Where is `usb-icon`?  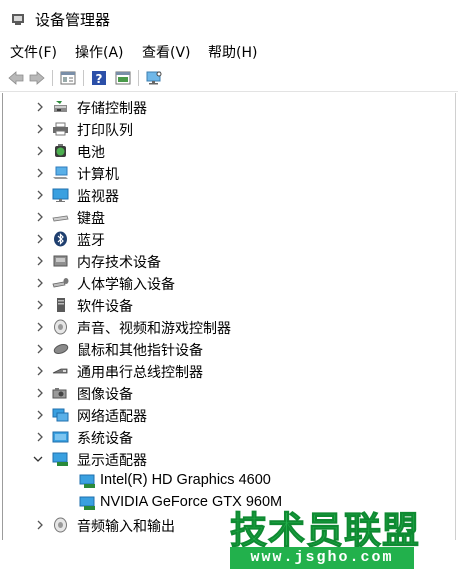 usb-icon is located at coordinates (60, 371).